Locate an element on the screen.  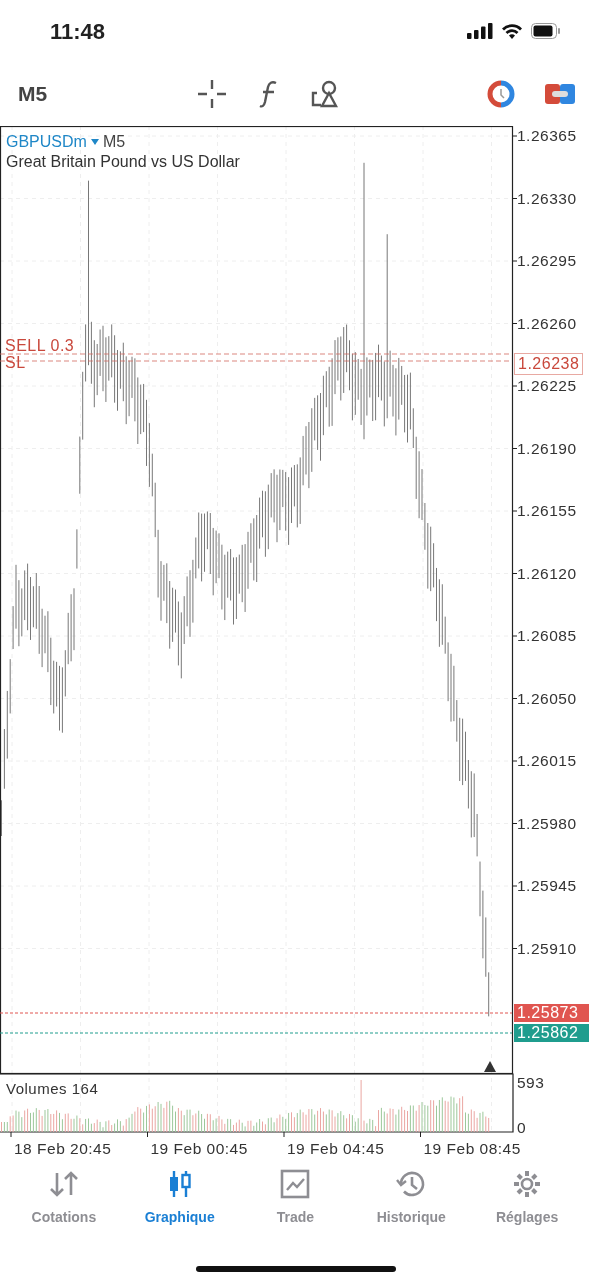
tab-bar-item: Cotations is located at coordinates (63, 1198).